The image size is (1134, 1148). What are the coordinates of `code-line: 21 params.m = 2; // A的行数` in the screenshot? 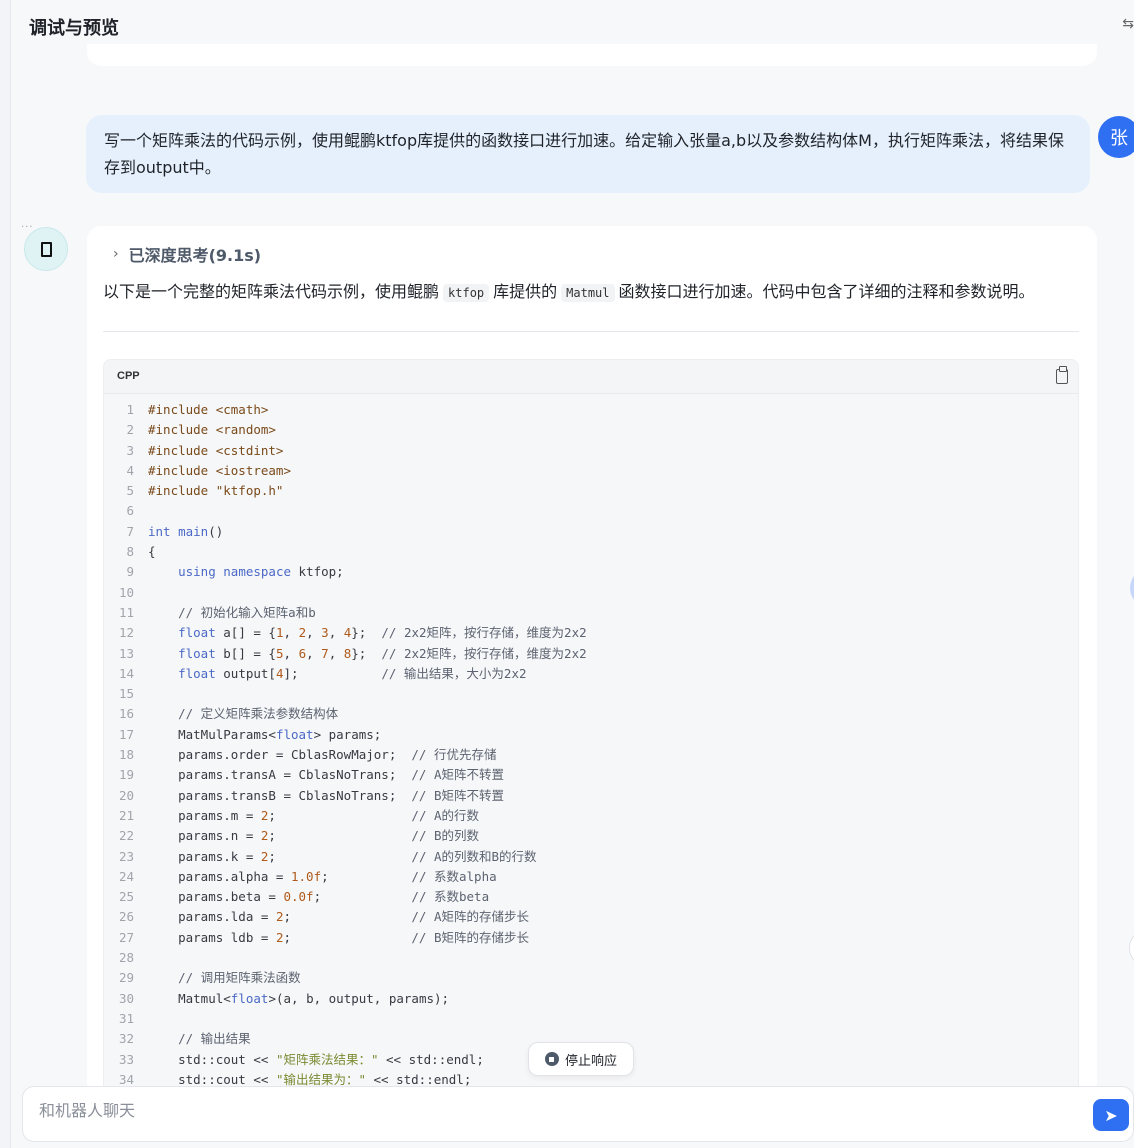 It's located at (591, 816).